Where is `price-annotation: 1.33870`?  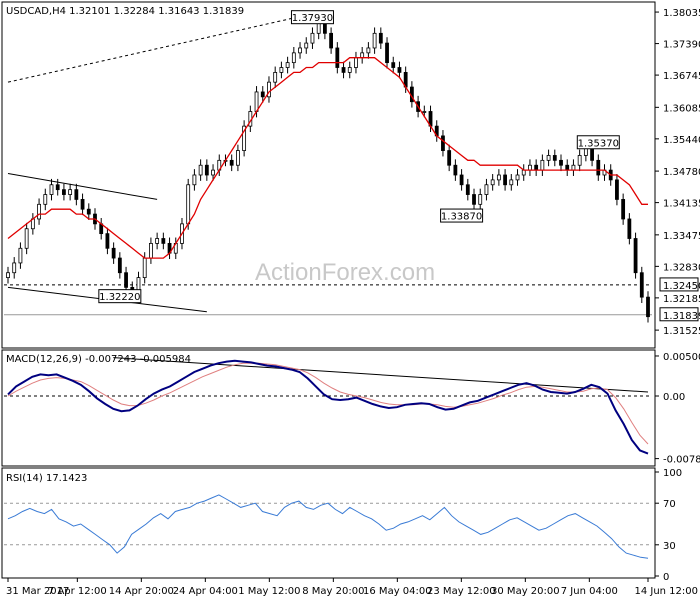 price-annotation: 1.33870 is located at coordinates (462, 215).